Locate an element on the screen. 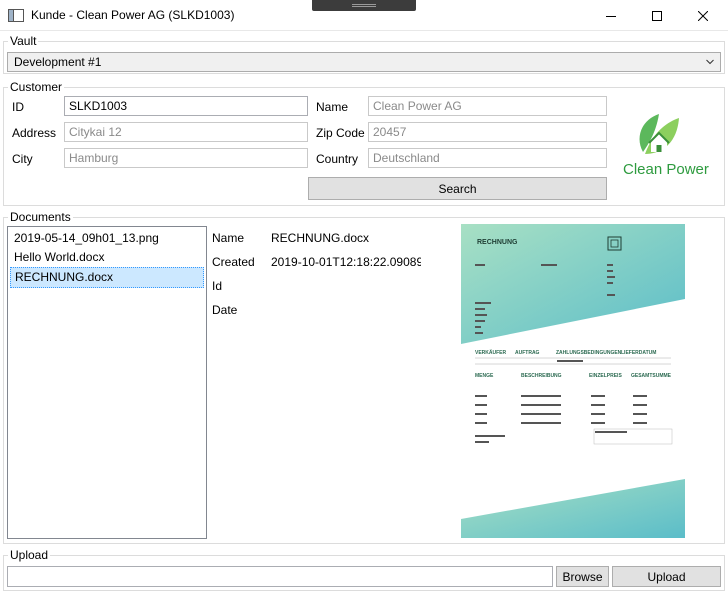 This screenshot has width=728, height=594. country-field: Deutschland is located at coordinates (487, 158).